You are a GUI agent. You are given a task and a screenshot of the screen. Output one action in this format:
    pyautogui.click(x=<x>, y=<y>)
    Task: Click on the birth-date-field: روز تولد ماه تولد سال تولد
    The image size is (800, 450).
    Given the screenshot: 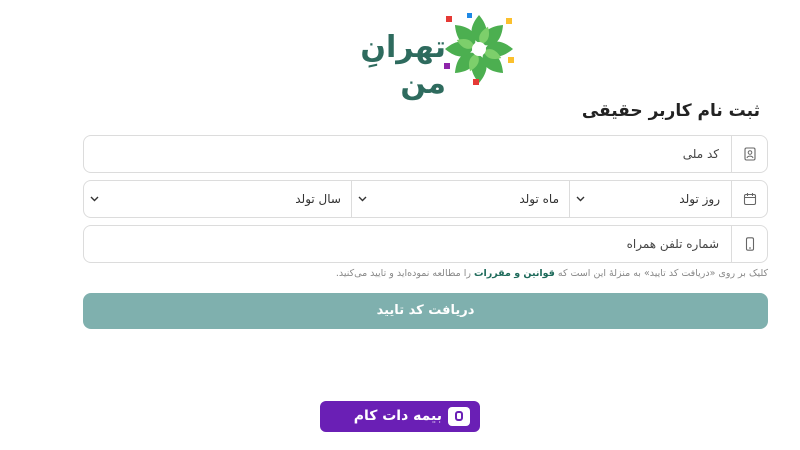 What is the action you would take?
    pyautogui.click(x=425, y=199)
    